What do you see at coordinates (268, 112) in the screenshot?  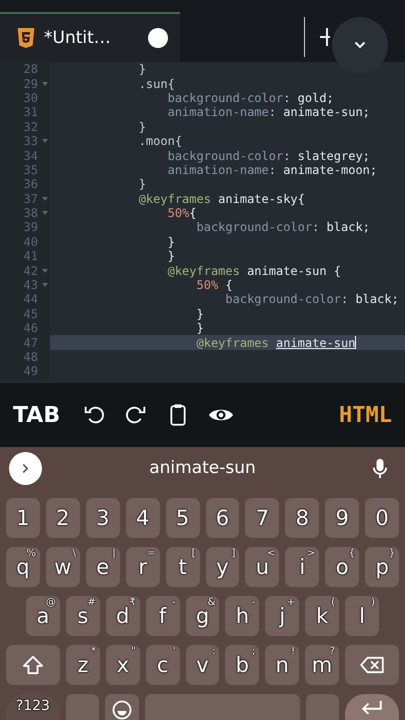 I see `code-line: animation-name: animate-sun;` at bounding box center [268, 112].